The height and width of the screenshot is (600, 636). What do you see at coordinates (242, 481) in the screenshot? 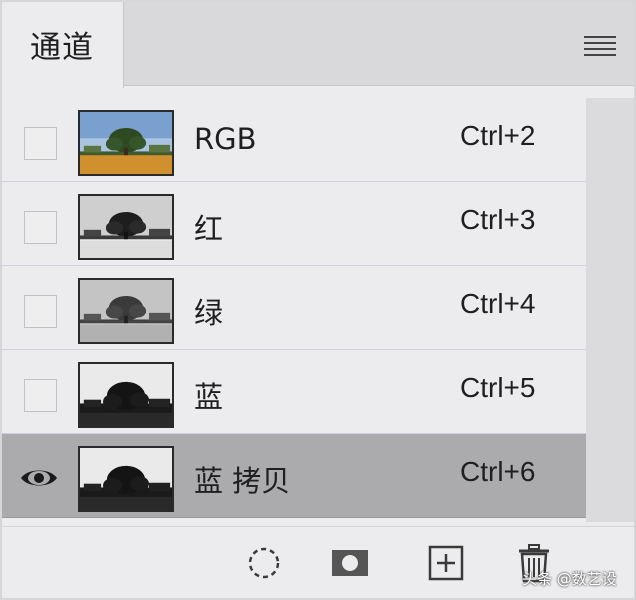
I see `channel-name: 蓝 拷贝` at bounding box center [242, 481].